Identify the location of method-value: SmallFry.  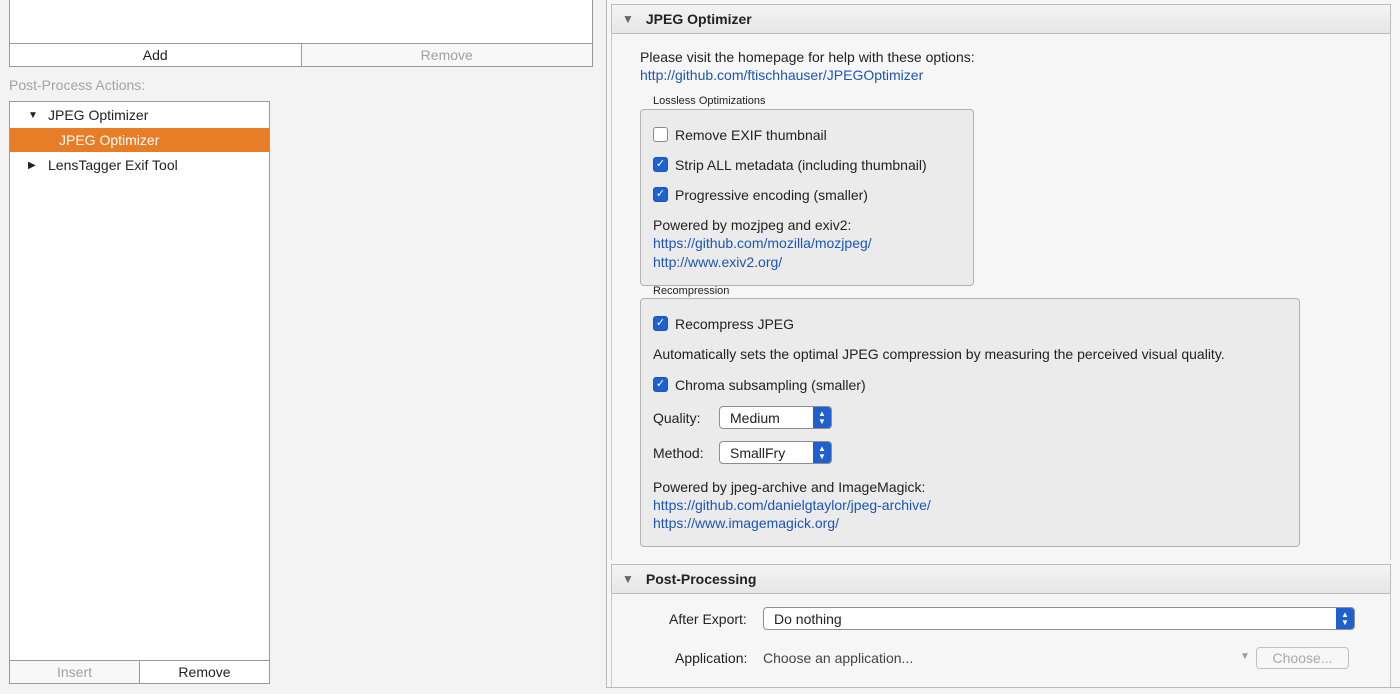
(758, 452).